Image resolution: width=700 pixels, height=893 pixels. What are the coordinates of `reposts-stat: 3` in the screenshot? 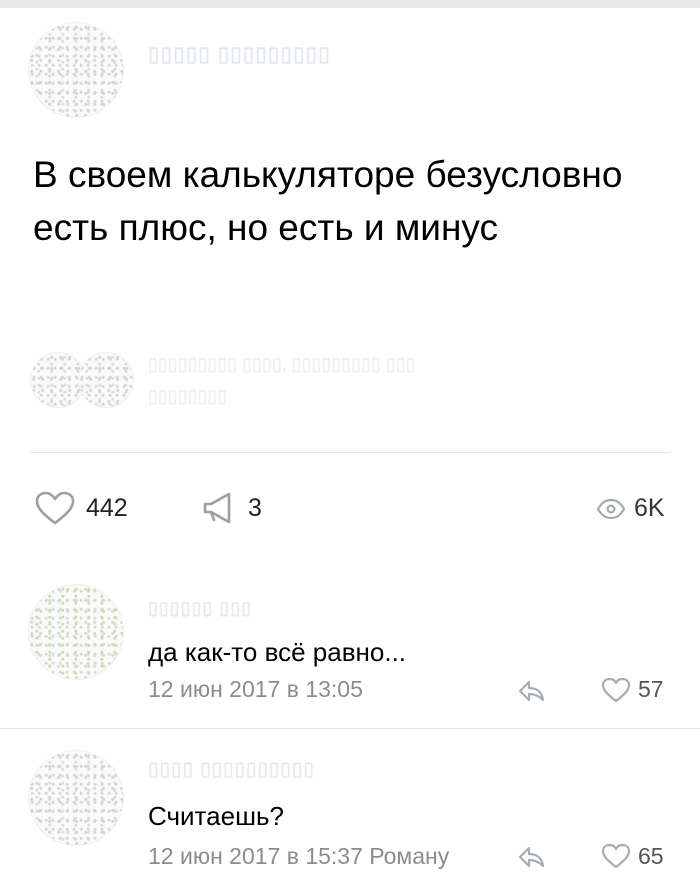 It's located at (231, 508).